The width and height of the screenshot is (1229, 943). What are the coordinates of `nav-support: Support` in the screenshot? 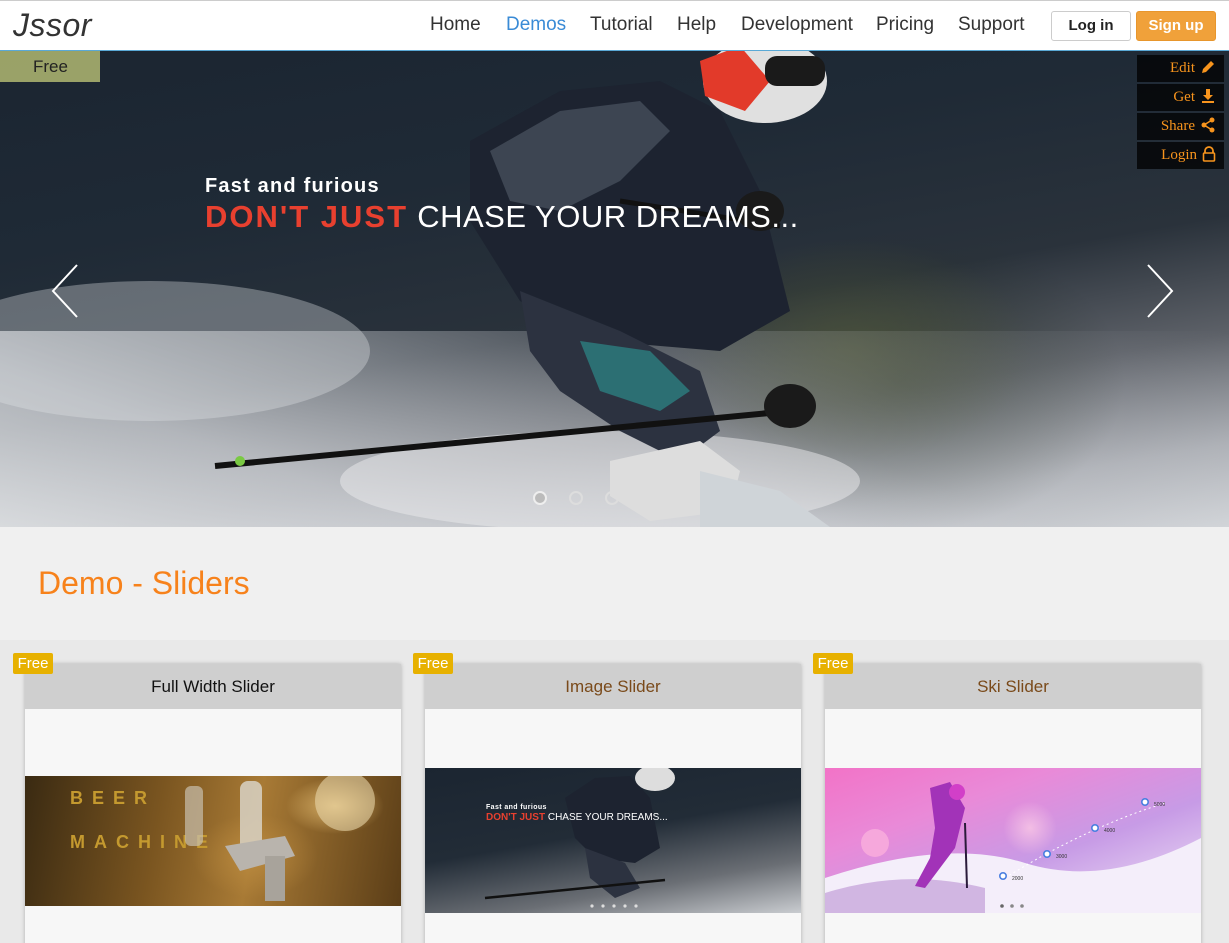 It's located at (991, 25).